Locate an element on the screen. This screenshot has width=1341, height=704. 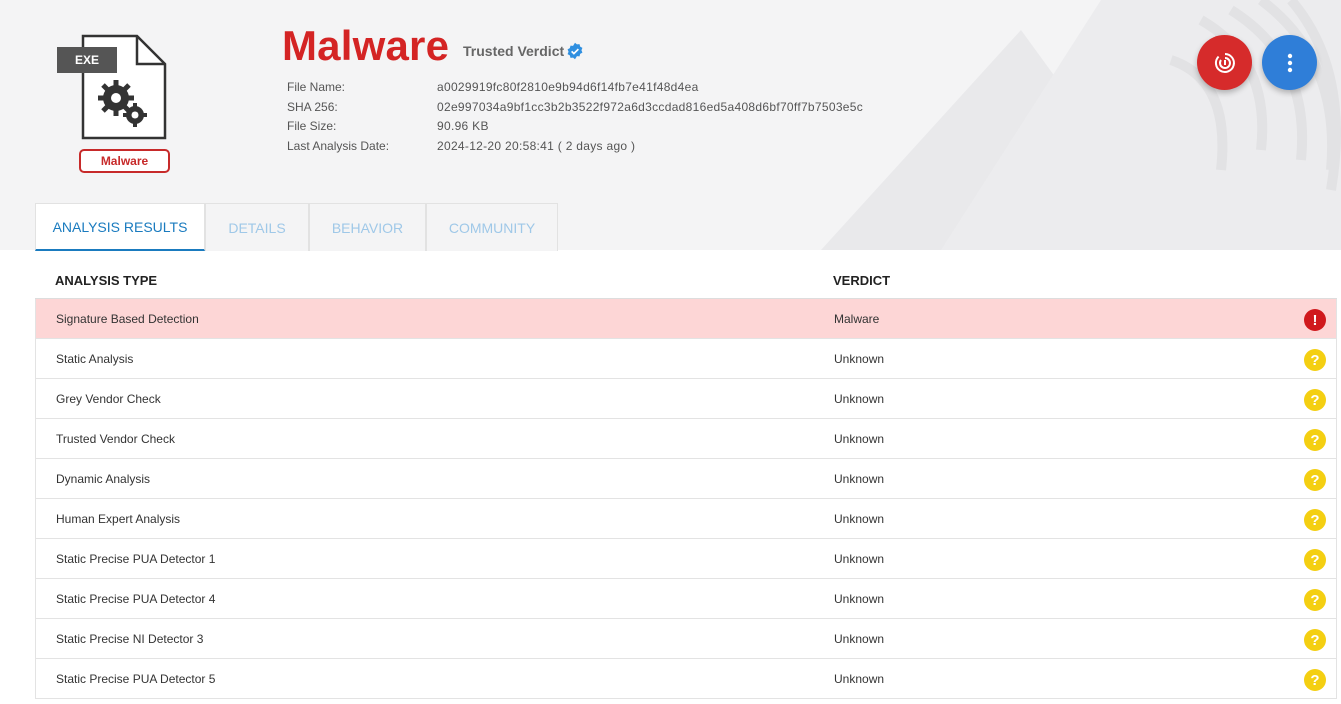
row-analysis-type: Static Precise PUA Detector 5 is located at coordinates (136, 678).